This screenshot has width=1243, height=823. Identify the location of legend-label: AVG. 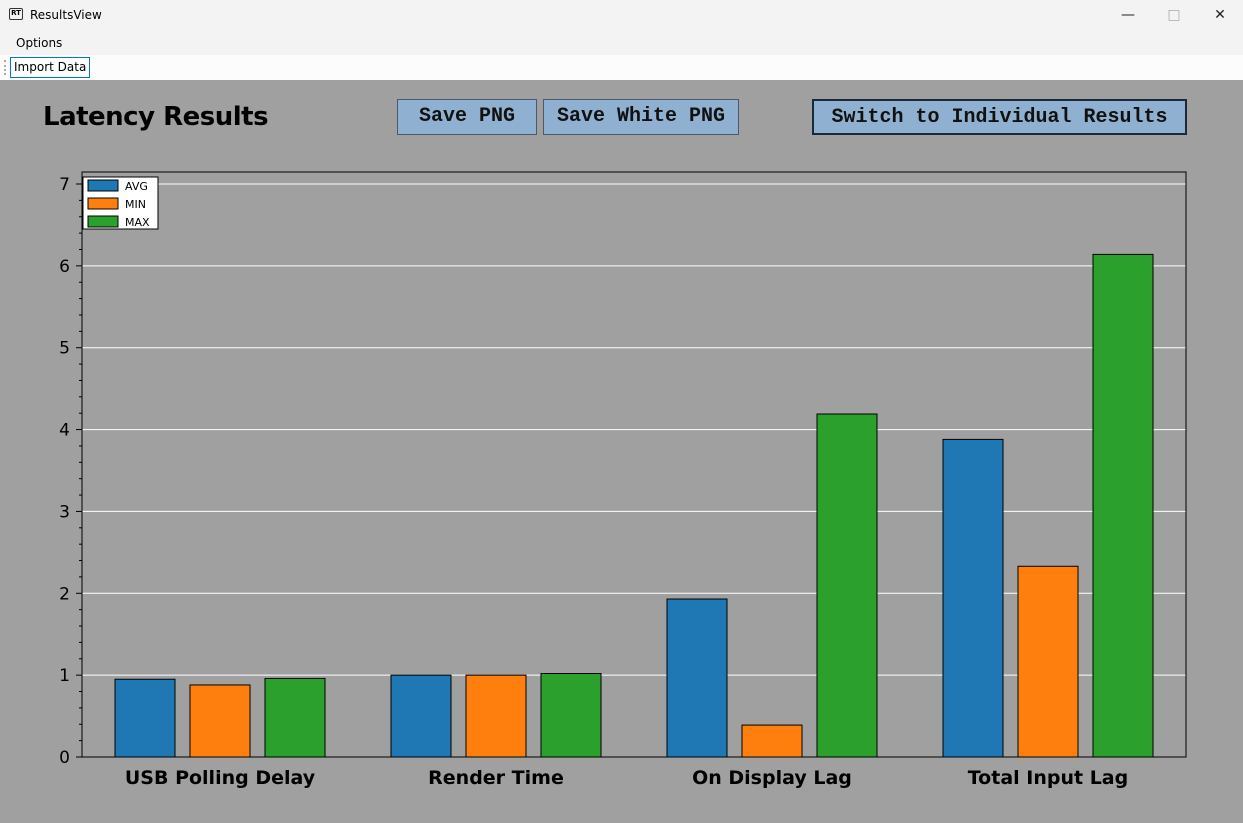
(136, 186).